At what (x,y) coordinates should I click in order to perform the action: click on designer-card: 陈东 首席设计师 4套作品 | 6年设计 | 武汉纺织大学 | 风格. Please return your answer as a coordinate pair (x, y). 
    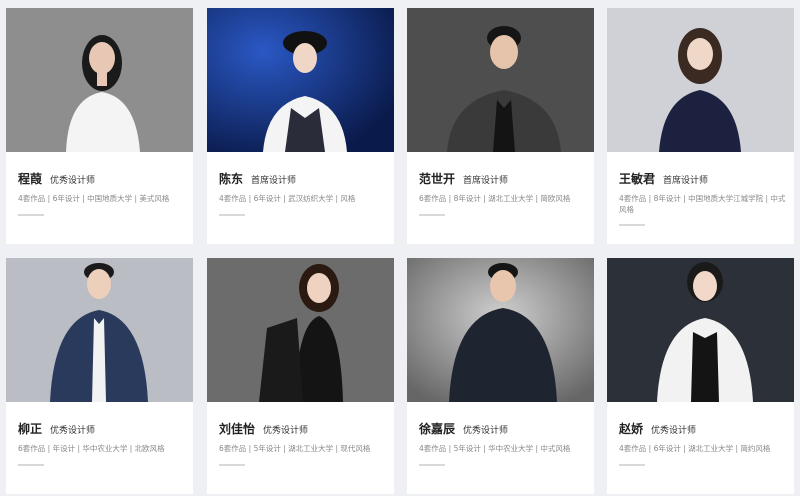
    Looking at the image, I should click on (300, 126).